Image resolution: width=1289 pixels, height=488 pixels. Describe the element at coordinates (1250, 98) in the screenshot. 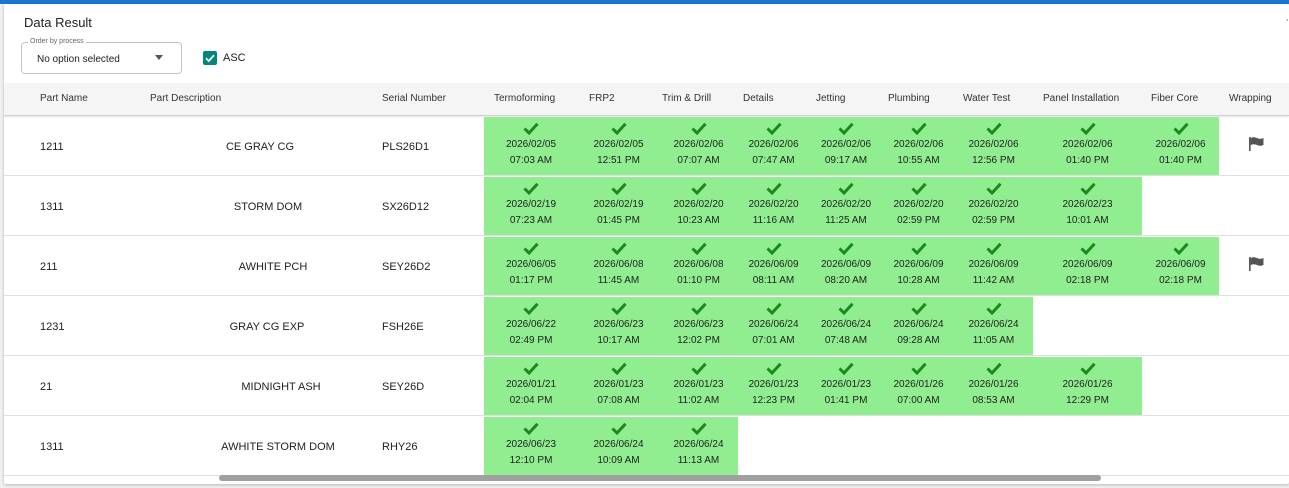

I see `column-header-wrapping: Wrapping` at that location.